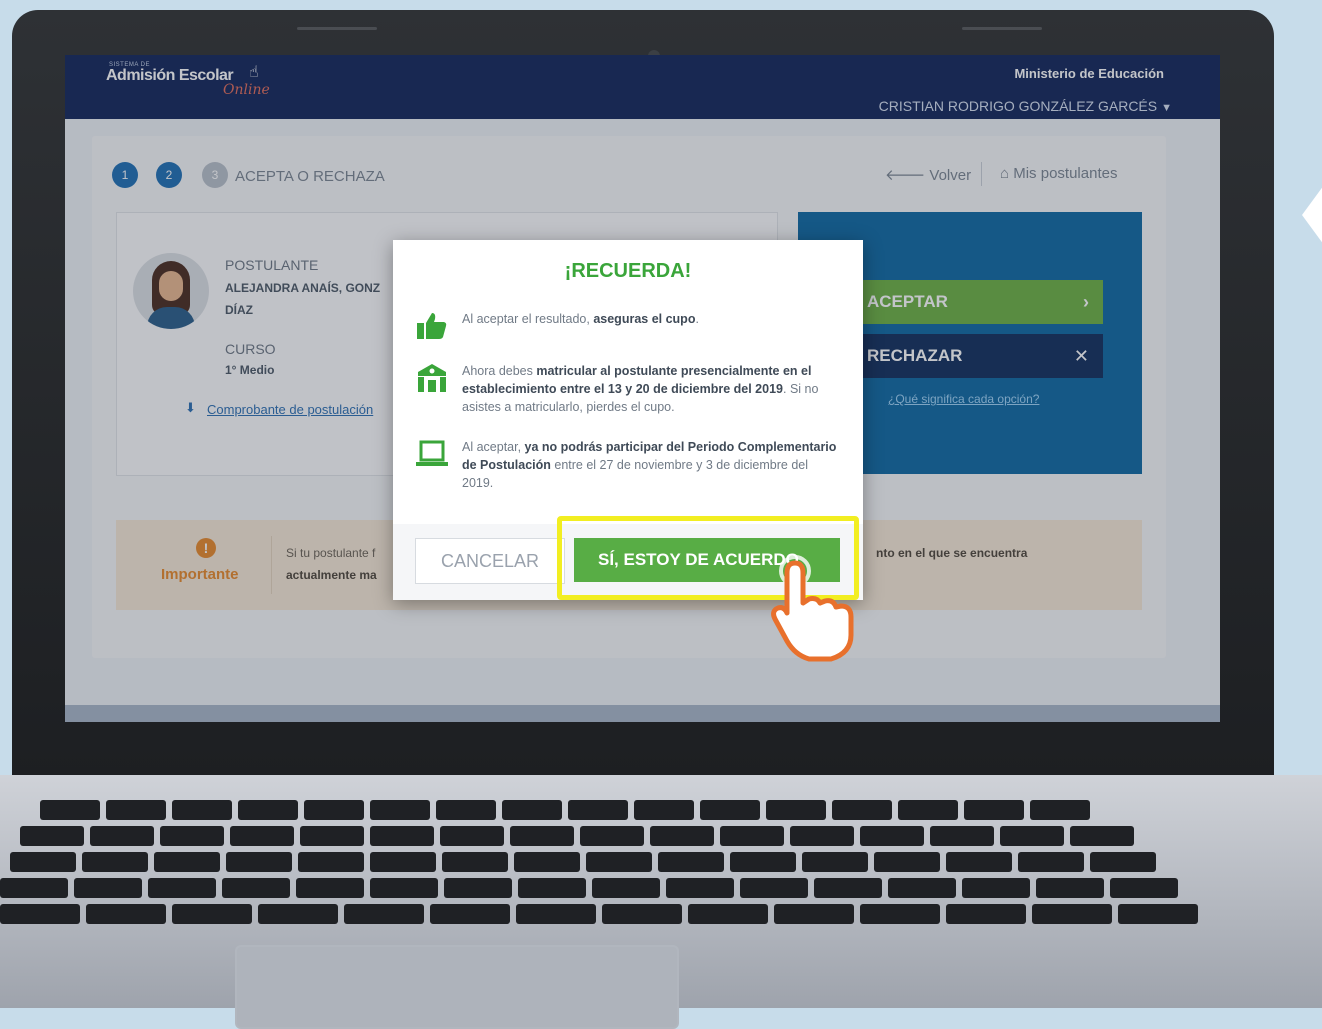 The height and width of the screenshot is (1029, 1322). Describe the element at coordinates (432, 326) in the screenshot. I see `thumbs-up-icon` at that location.